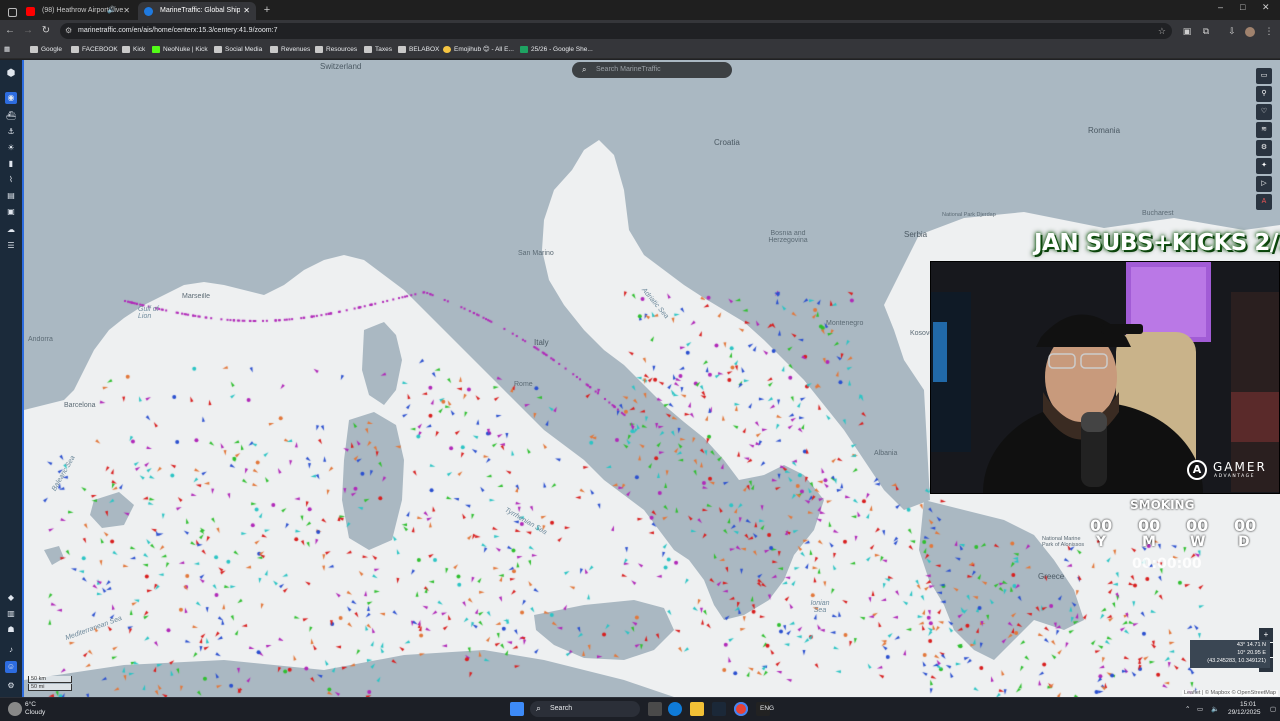 This screenshot has width=1280, height=721. Describe the element at coordinates (11, 180) in the screenshot. I see `routes-icon: ⌇` at that location.